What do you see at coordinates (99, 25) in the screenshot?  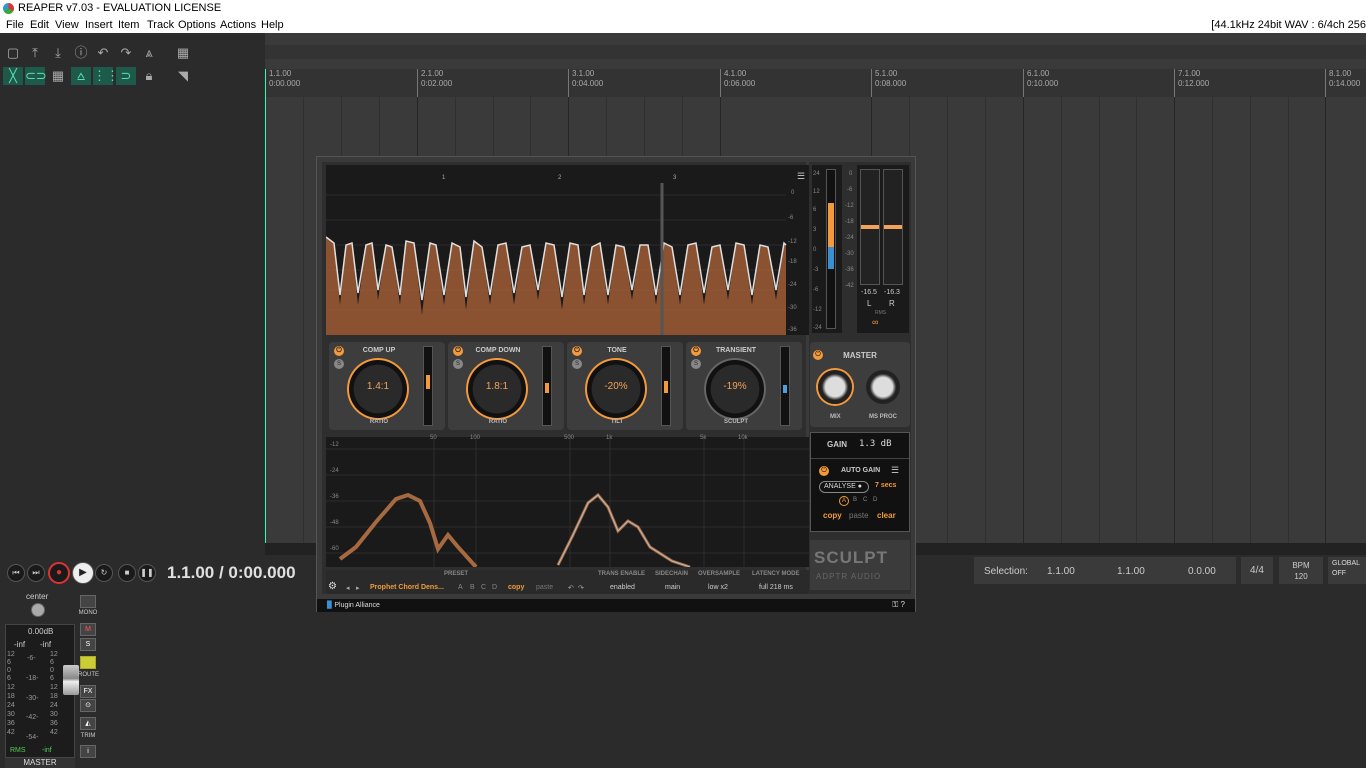 I see `menu-insert: Insert` at bounding box center [99, 25].